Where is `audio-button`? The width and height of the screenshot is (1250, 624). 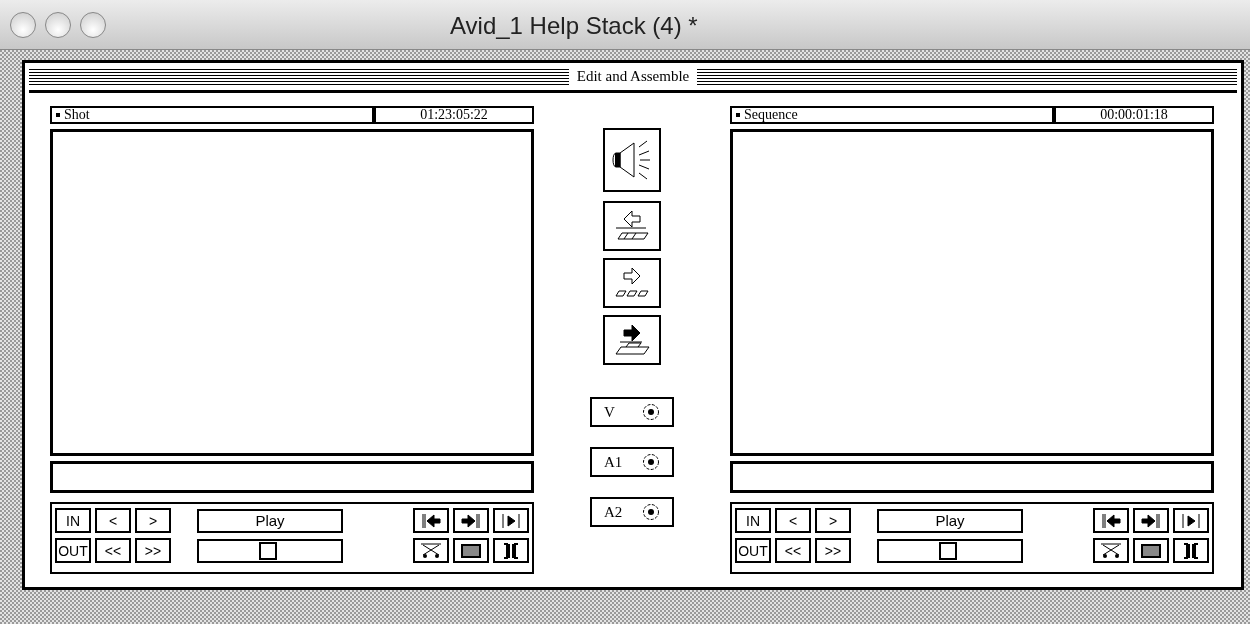
audio-button is located at coordinates (632, 160).